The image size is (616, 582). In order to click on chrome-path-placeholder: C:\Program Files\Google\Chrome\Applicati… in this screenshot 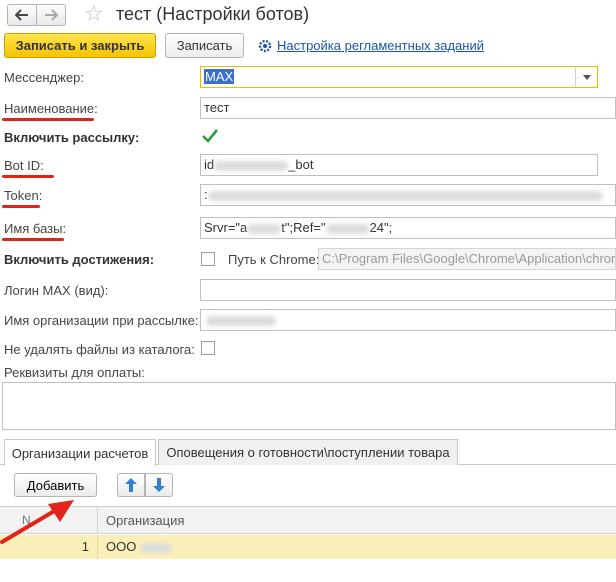, I will do `click(468, 258)`.